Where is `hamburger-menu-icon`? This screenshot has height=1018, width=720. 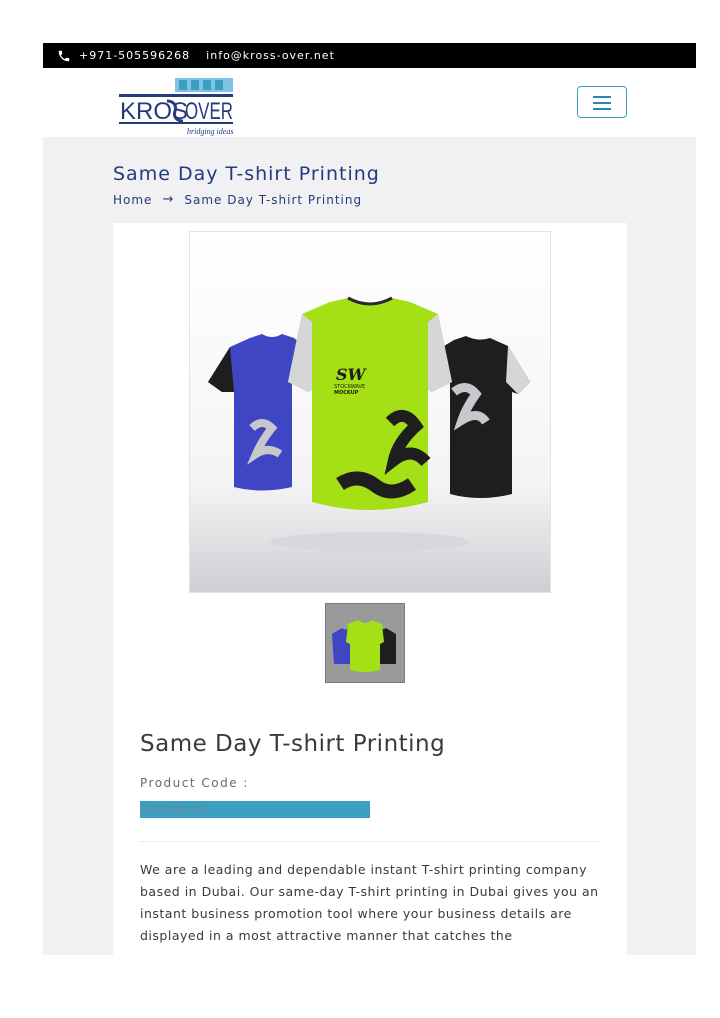
hamburger-menu-icon is located at coordinates (602, 102).